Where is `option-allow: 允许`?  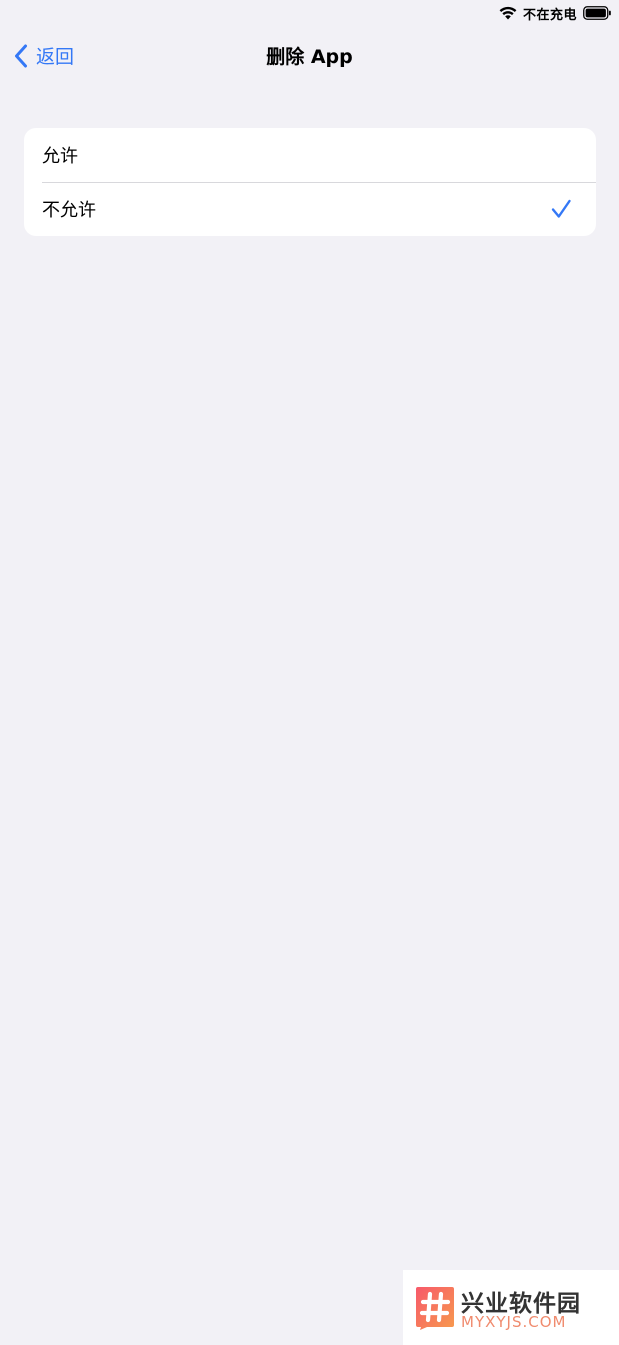 option-allow: 允许 is located at coordinates (310, 155).